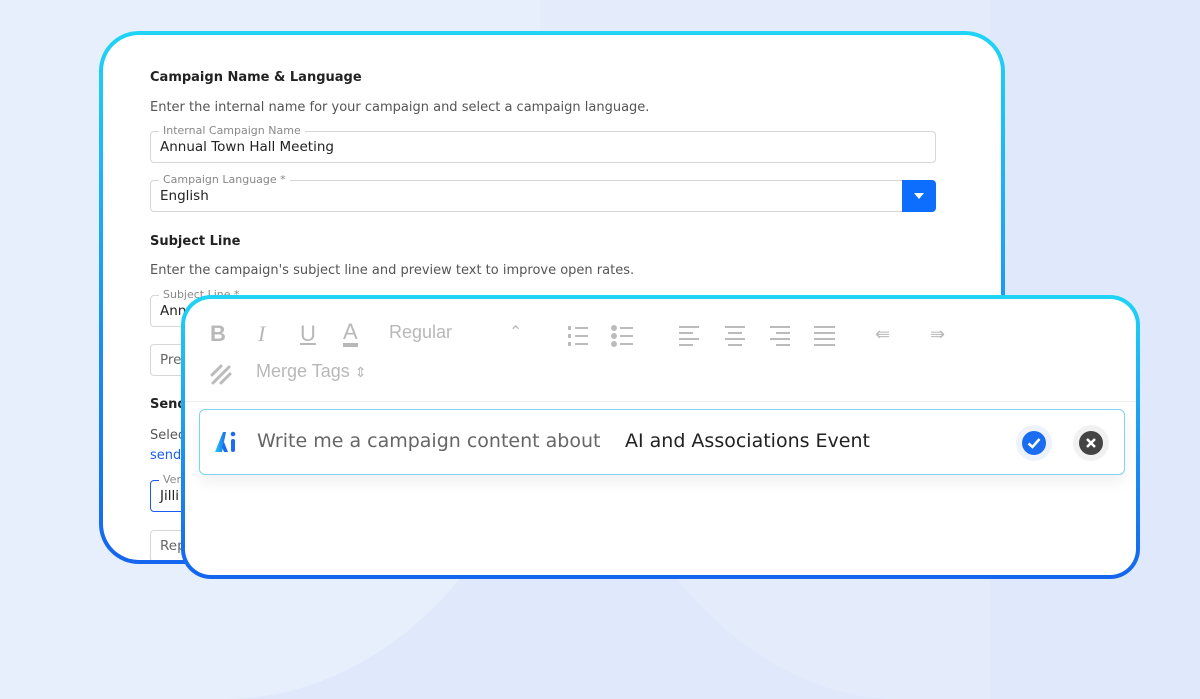 Image resolution: width=1200 pixels, height=699 pixels. I want to click on section-title: Campaign Name & Language, so click(256, 77).